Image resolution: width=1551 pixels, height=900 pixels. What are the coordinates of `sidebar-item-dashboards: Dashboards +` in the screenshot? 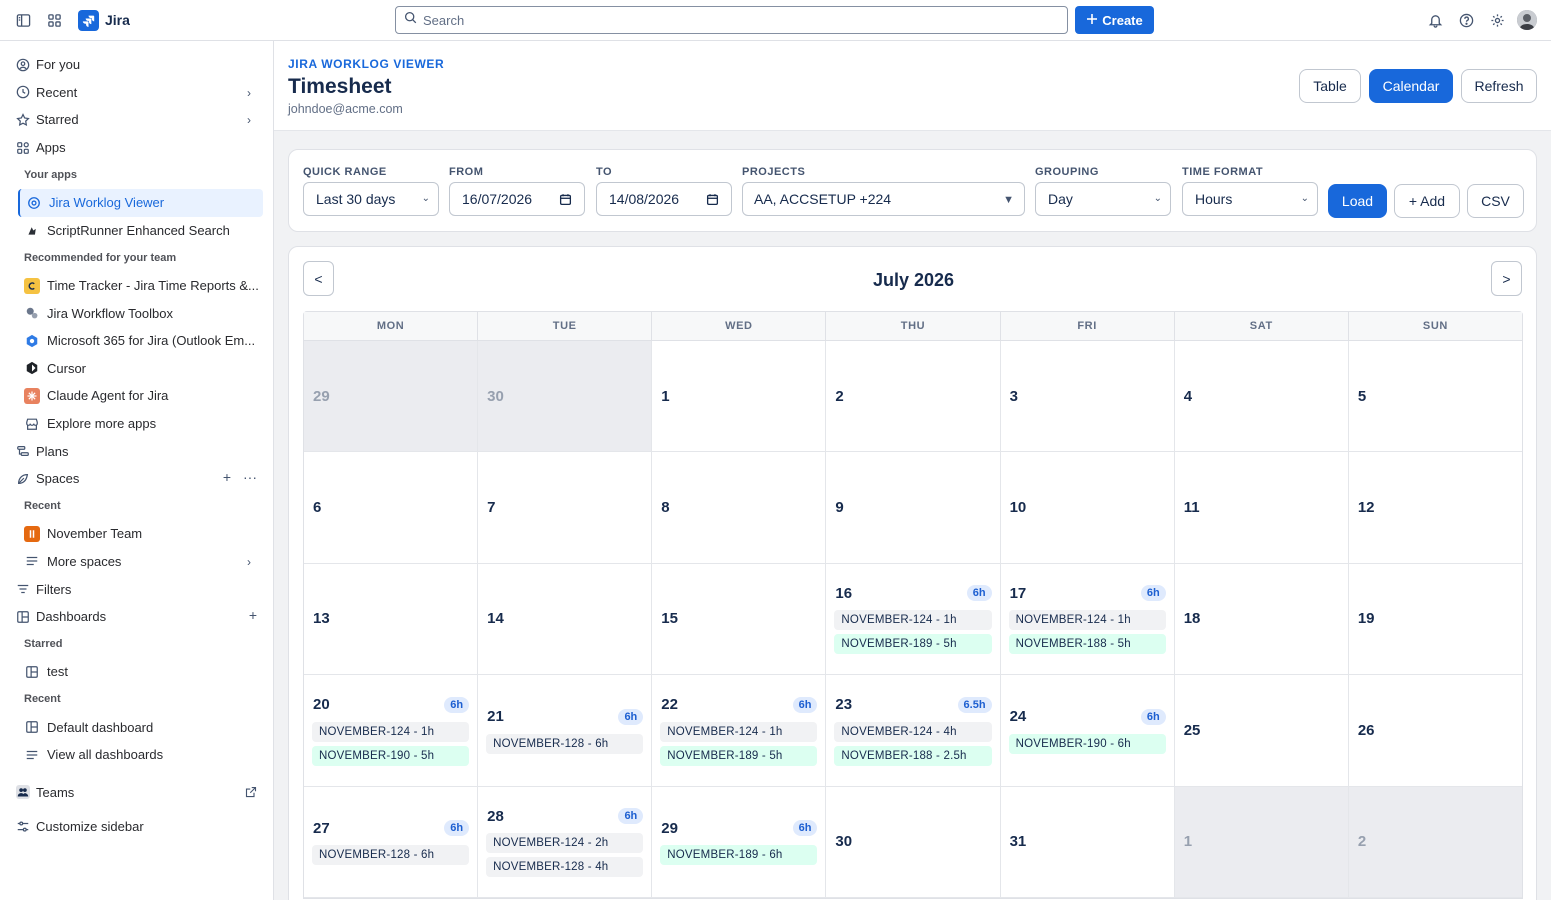 It's located at (136, 617).